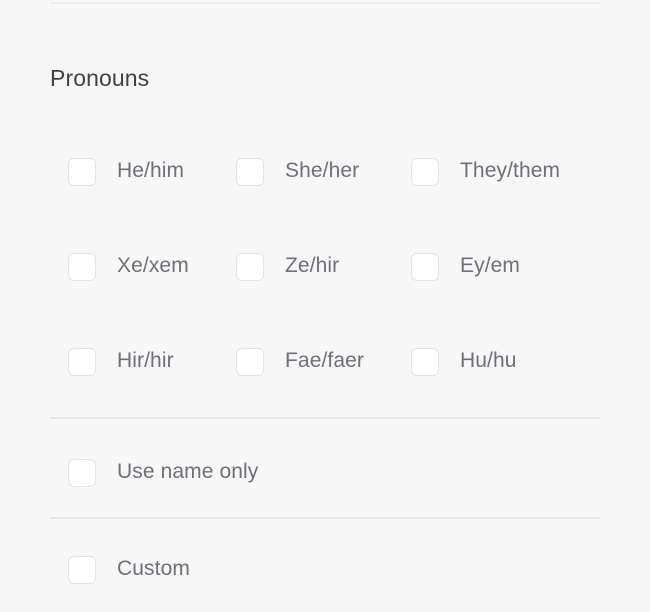  I want to click on checkbox-fae-faer, so click(250, 362).